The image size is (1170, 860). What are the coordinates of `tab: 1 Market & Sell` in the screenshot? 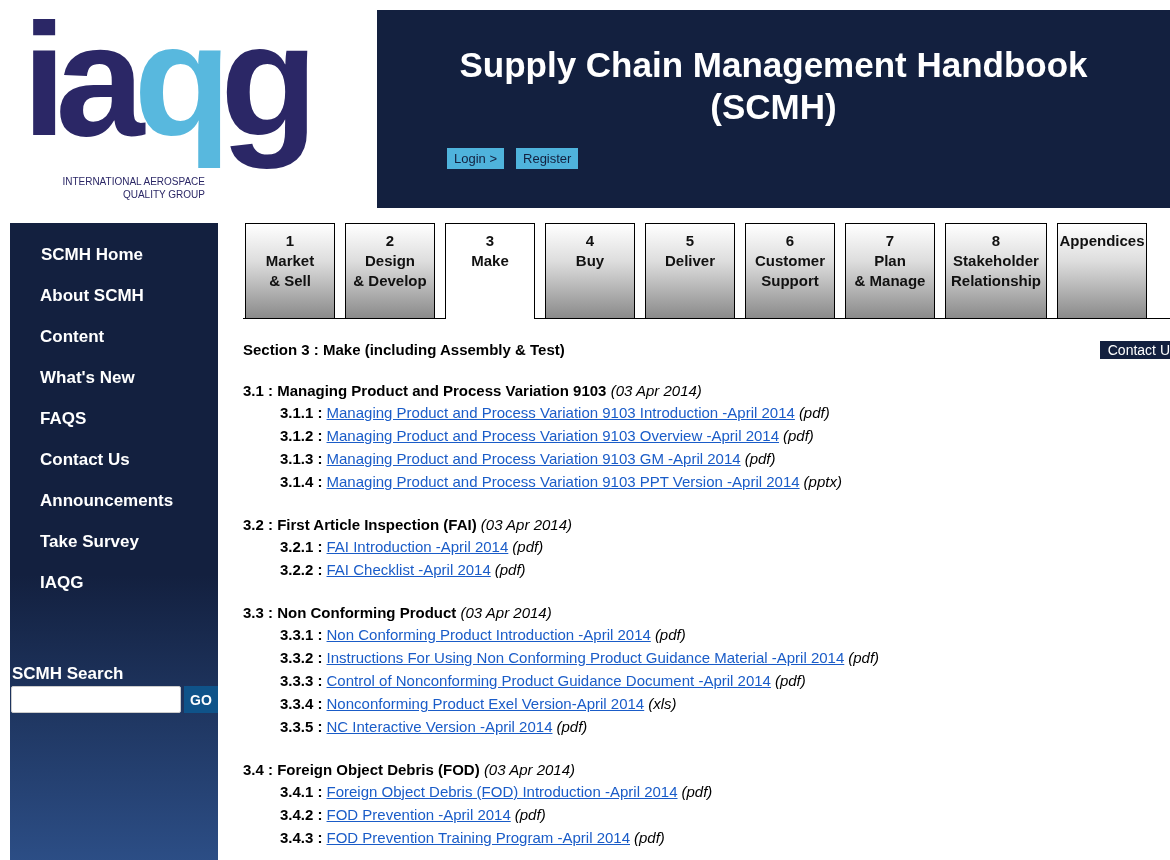 It's located at (290, 270).